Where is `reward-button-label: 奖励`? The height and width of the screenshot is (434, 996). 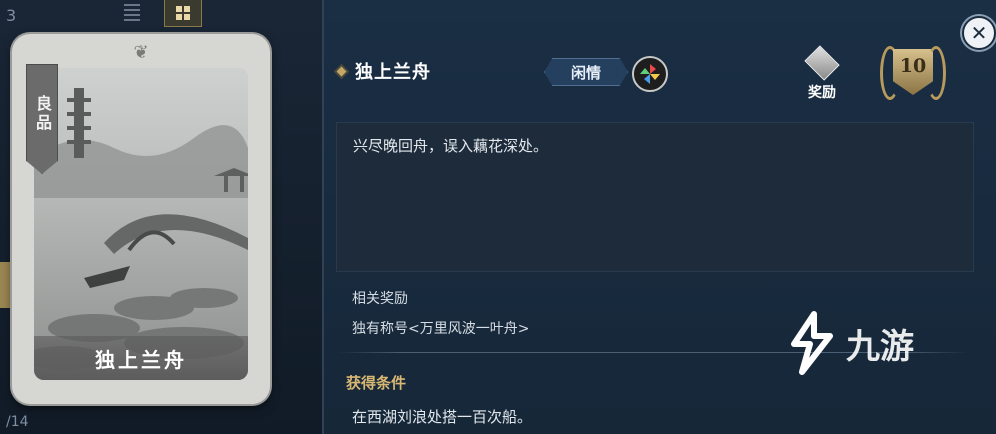 reward-button-label: 奖励 is located at coordinates (822, 93).